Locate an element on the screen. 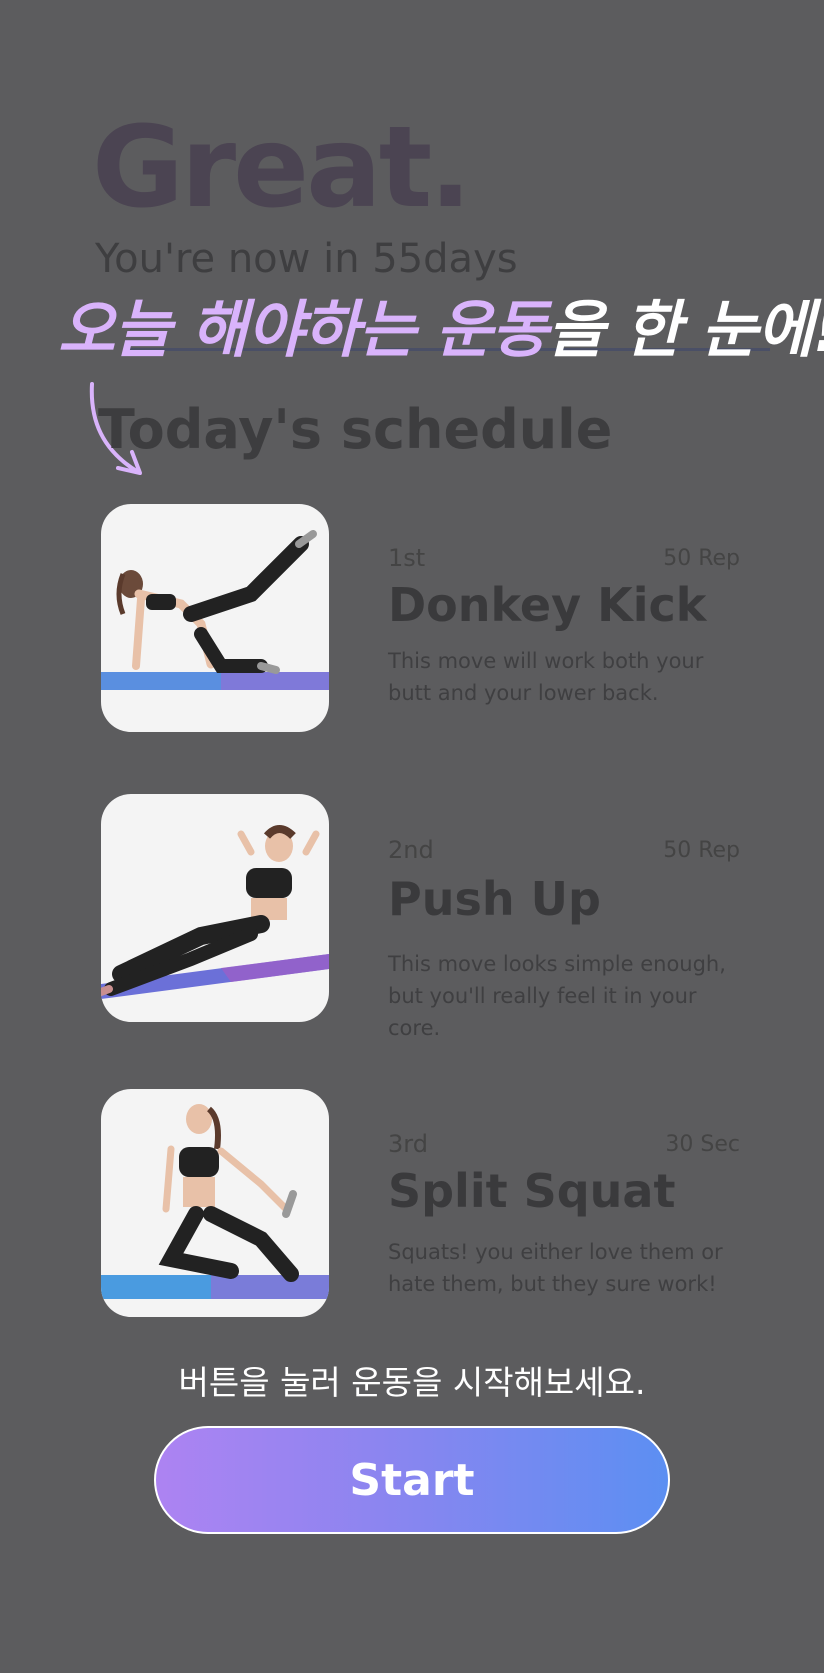 The width and height of the screenshot is (824, 1673). start-hint: 버튼을 눌러 운동을 시작해보세요. is located at coordinates (412, 1382).